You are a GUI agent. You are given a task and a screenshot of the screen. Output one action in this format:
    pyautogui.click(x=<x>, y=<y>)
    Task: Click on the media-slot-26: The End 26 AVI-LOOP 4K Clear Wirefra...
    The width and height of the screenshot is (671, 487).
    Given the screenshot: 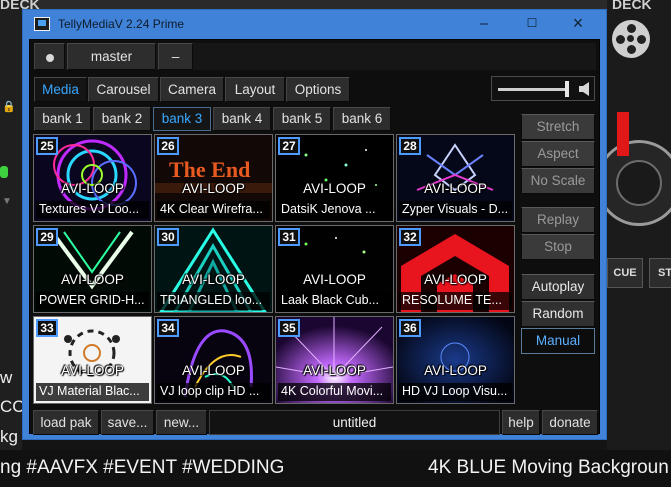 What is the action you would take?
    pyautogui.click(x=213, y=178)
    